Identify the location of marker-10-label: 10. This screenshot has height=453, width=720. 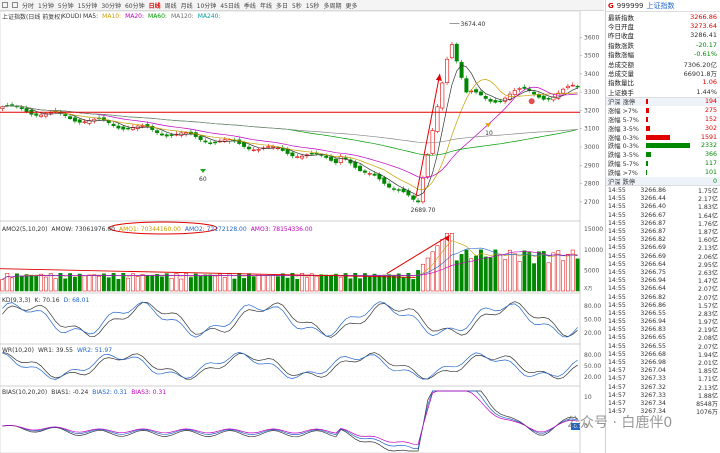
(489, 133).